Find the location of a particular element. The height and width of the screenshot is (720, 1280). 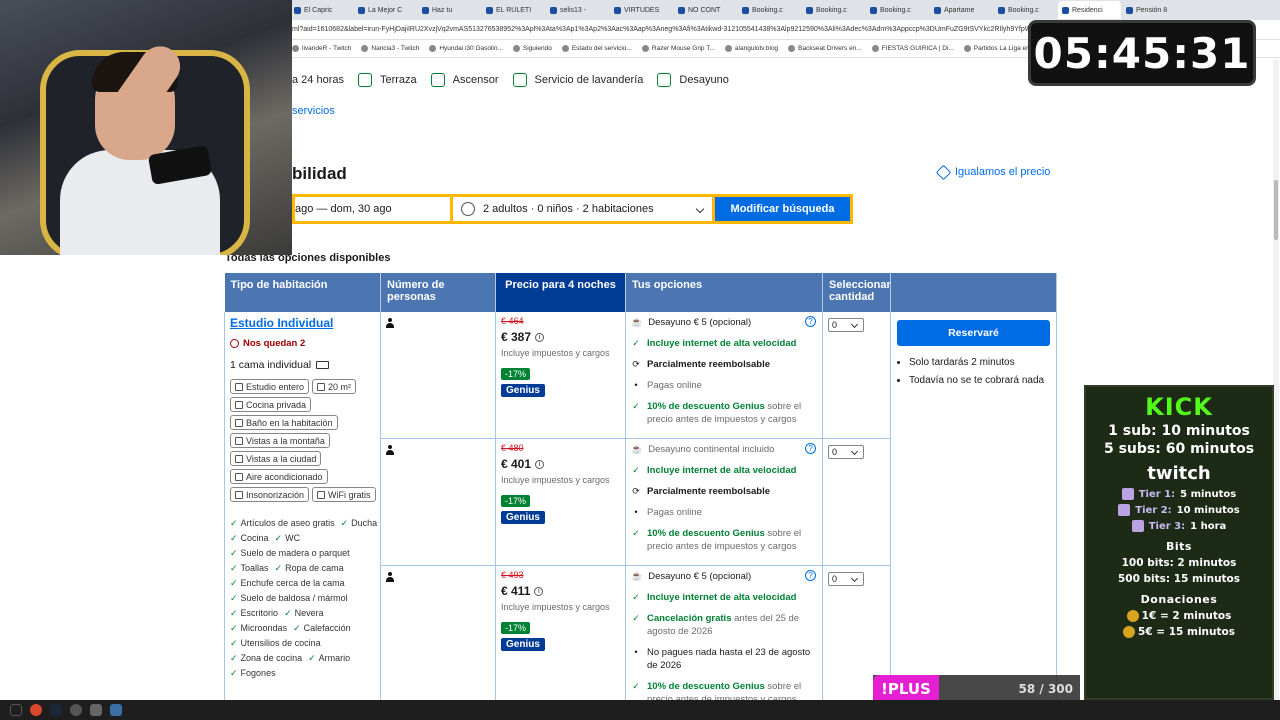

all-services-link: servicios is located at coordinates (313, 111).